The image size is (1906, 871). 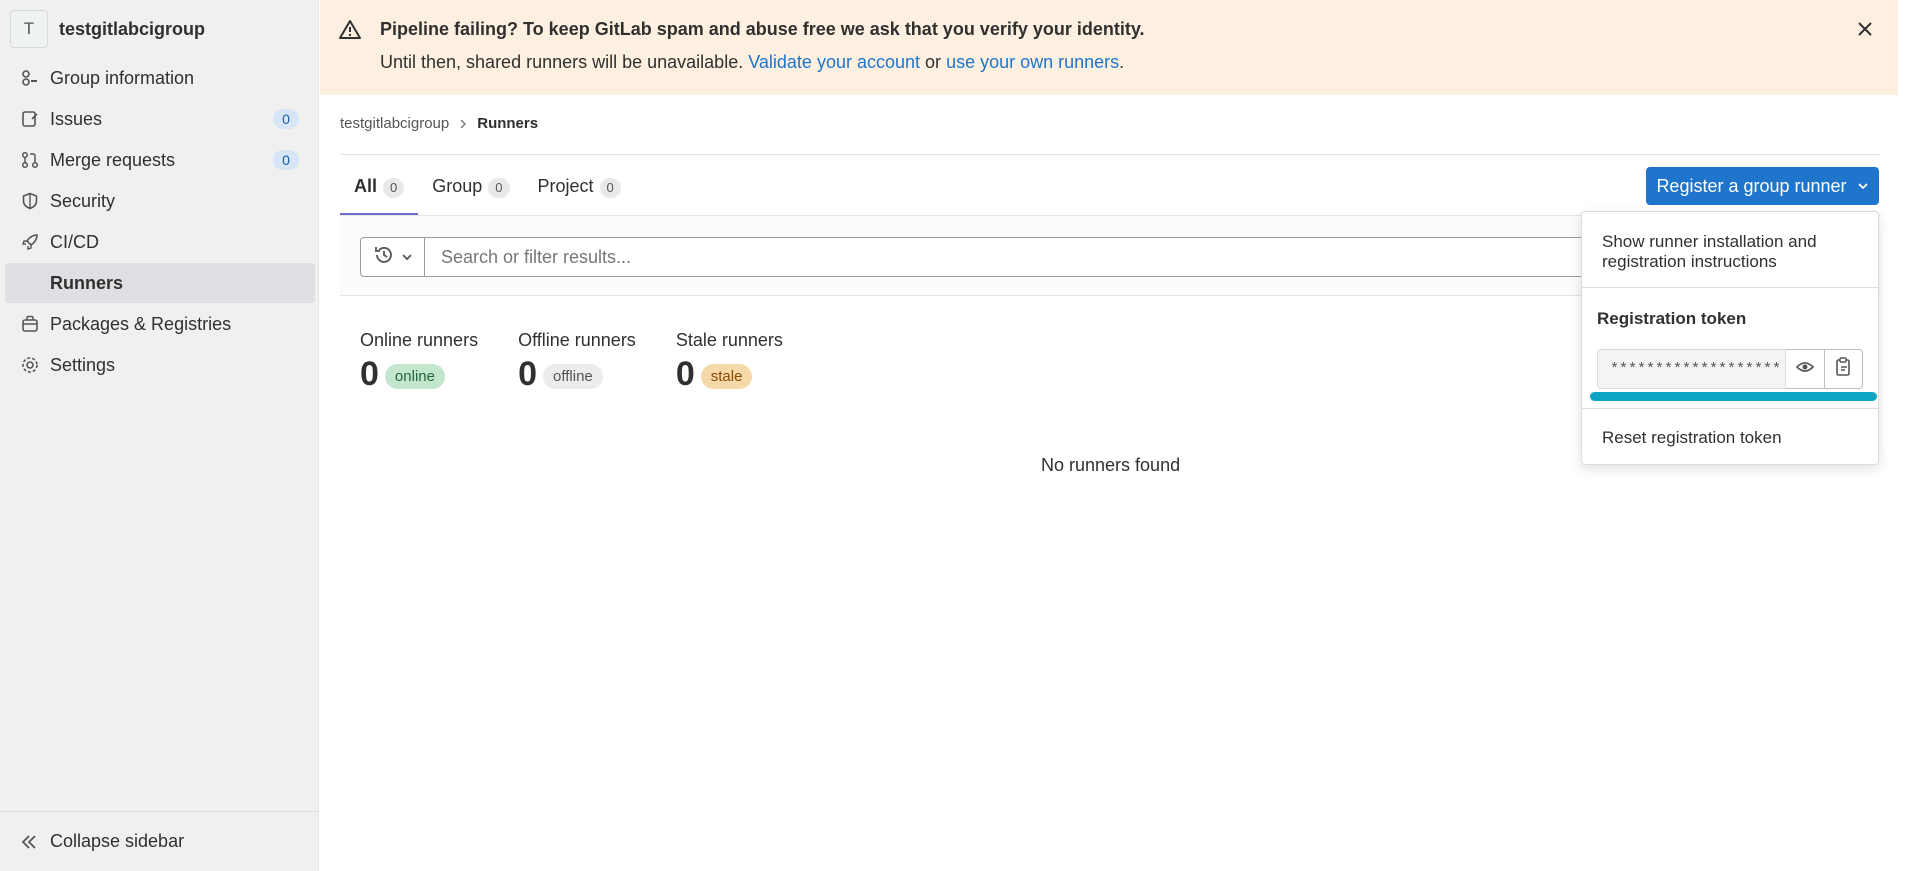 I want to click on registration-token-field, so click(x=1691, y=369).